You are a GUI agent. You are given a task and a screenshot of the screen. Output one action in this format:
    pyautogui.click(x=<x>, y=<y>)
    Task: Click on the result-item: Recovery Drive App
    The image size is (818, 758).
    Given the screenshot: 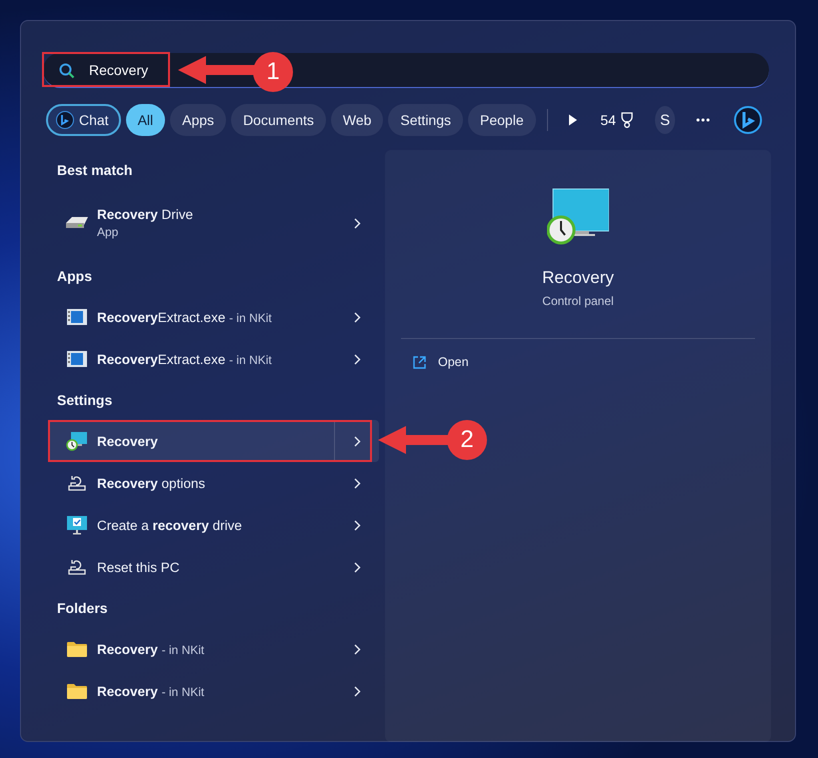 What is the action you would take?
    pyautogui.click(x=214, y=223)
    